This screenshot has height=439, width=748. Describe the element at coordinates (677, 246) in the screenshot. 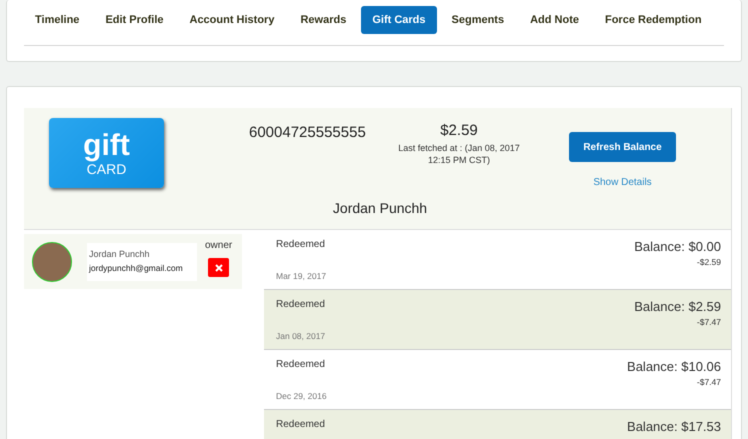

I see `transaction-balance: Balance: $0.00` at that location.